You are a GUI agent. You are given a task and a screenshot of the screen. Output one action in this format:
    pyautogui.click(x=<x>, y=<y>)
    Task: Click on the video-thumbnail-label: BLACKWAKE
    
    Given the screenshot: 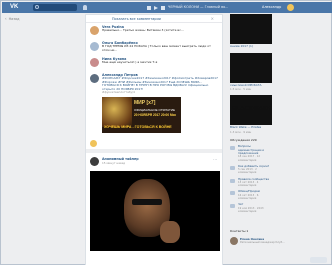 What is the action you would take?
    pyautogui.click(x=252, y=109)
    